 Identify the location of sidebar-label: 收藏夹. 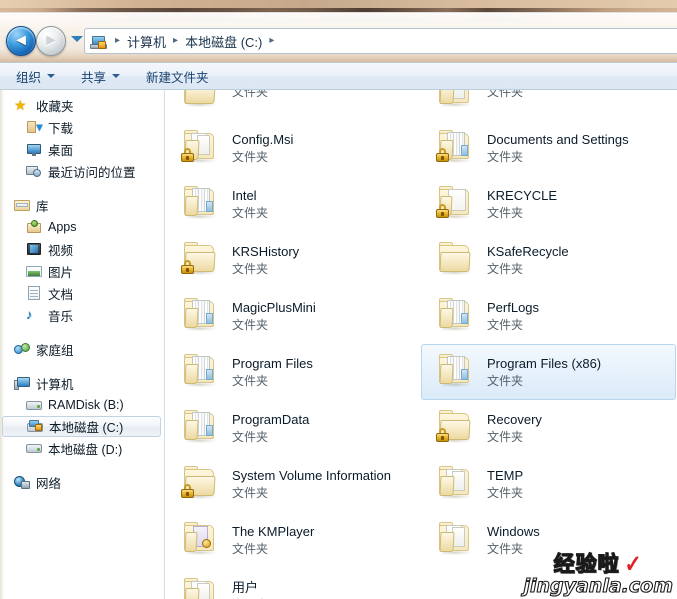
(55, 106).